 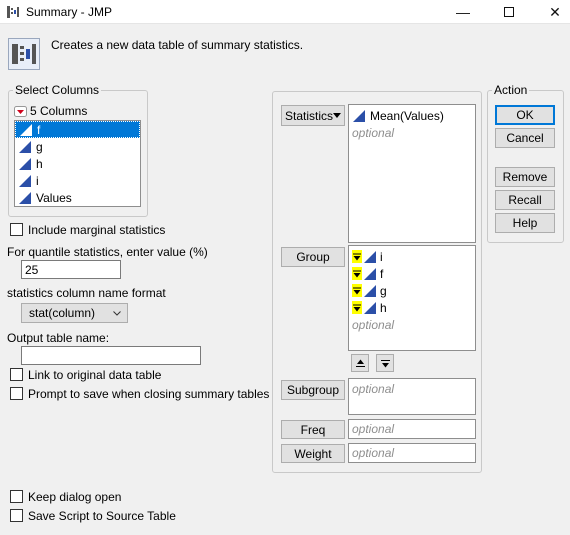 What do you see at coordinates (54, 197) in the screenshot?
I see `column-label: Values` at bounding box center [54, 197].